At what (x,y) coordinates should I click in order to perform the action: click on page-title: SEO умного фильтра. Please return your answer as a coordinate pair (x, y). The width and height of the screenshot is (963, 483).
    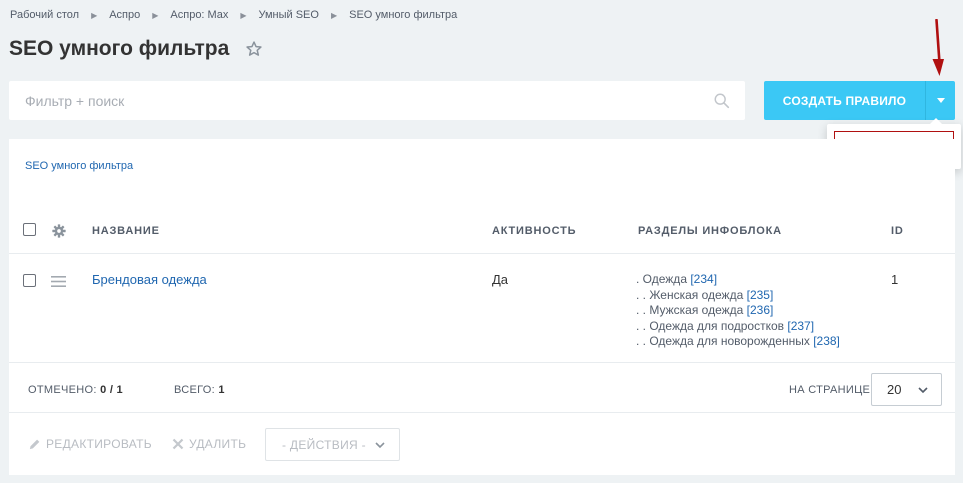
    Looking at the image, I should click on (119, 48).